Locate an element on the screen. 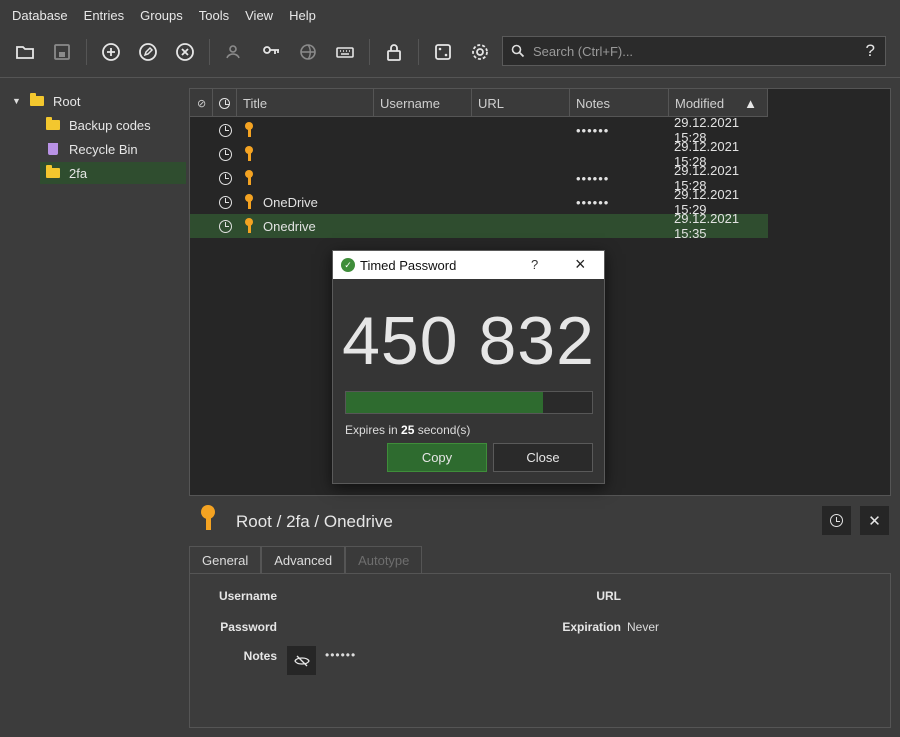  add-entry-icon is located at coordinates (111, 52).